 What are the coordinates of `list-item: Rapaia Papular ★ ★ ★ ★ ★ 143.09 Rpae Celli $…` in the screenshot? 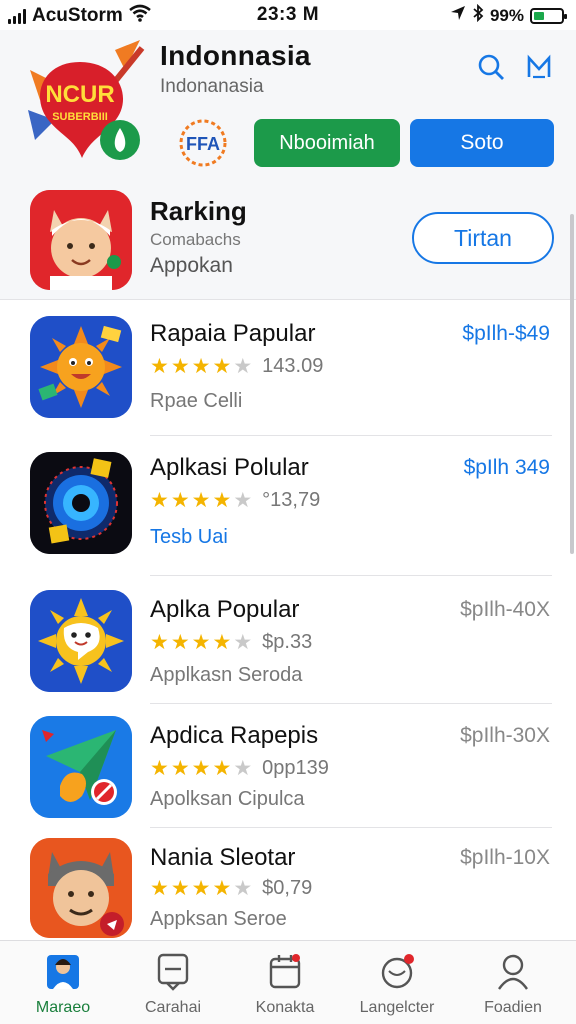 It's located at (288, 368).